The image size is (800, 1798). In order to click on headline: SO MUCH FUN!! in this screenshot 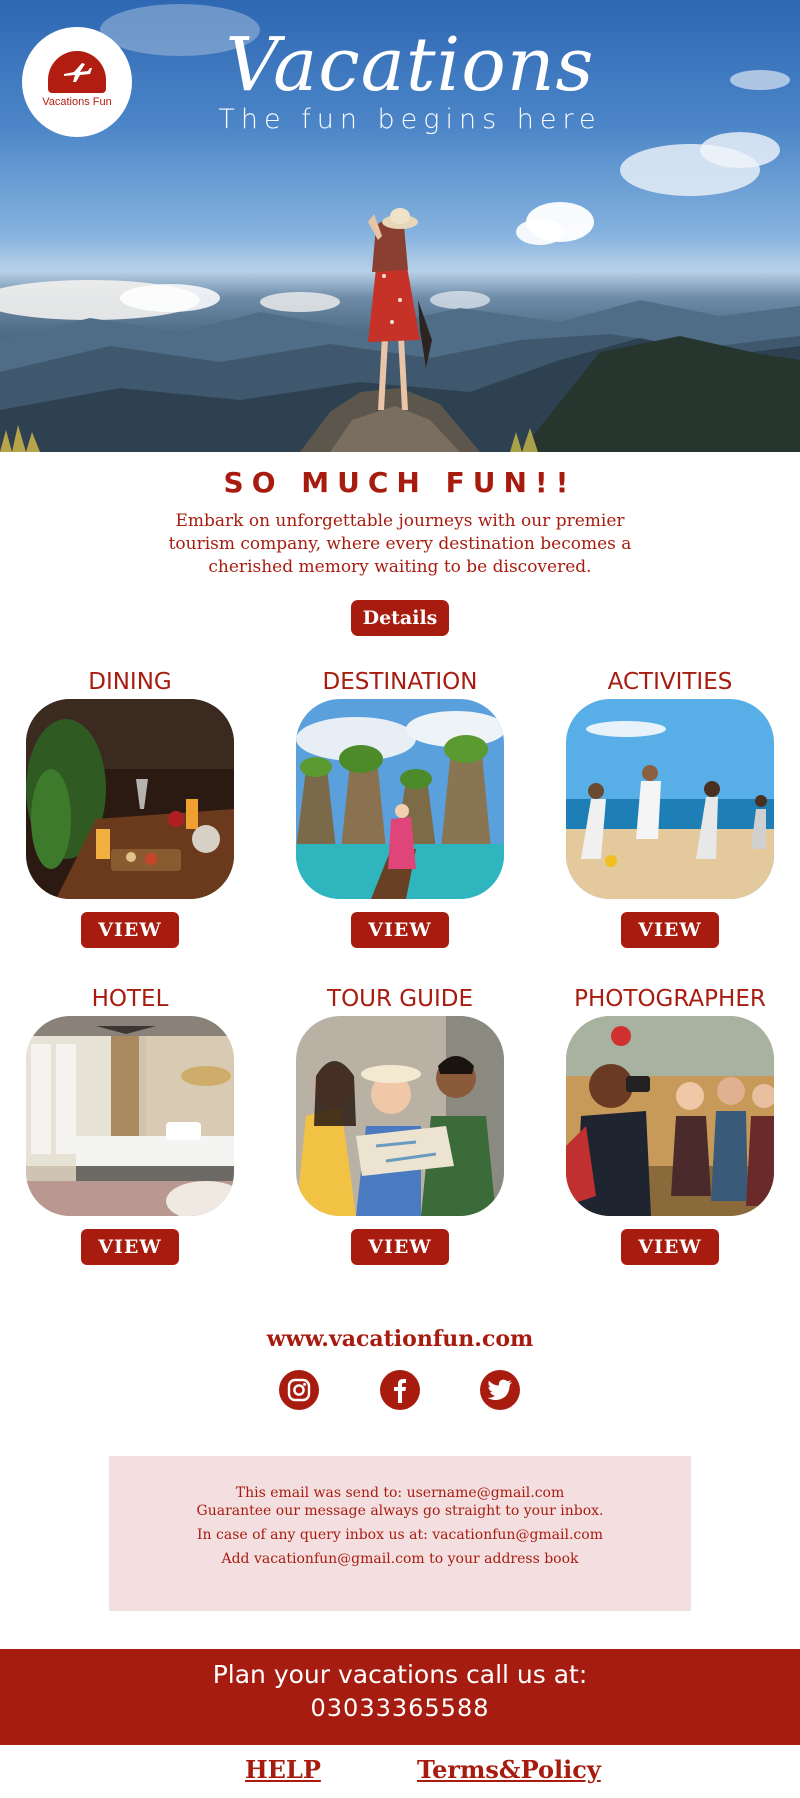, I will do `click(400, 482)`.